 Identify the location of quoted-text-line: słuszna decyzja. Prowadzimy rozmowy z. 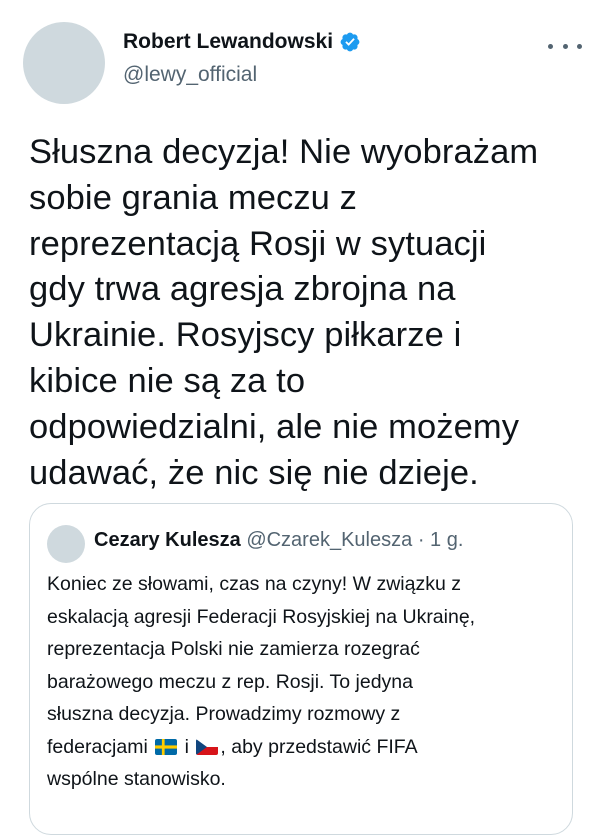
(224, 714).